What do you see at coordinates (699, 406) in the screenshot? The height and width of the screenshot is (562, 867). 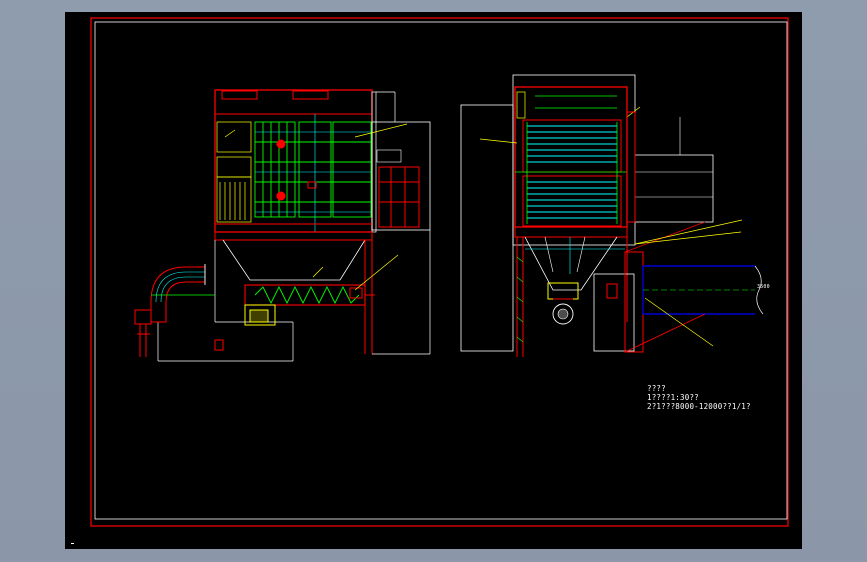 I see `note-line-3: 2?1???8000-12000??1/1?` at bounding box center [699, 406].